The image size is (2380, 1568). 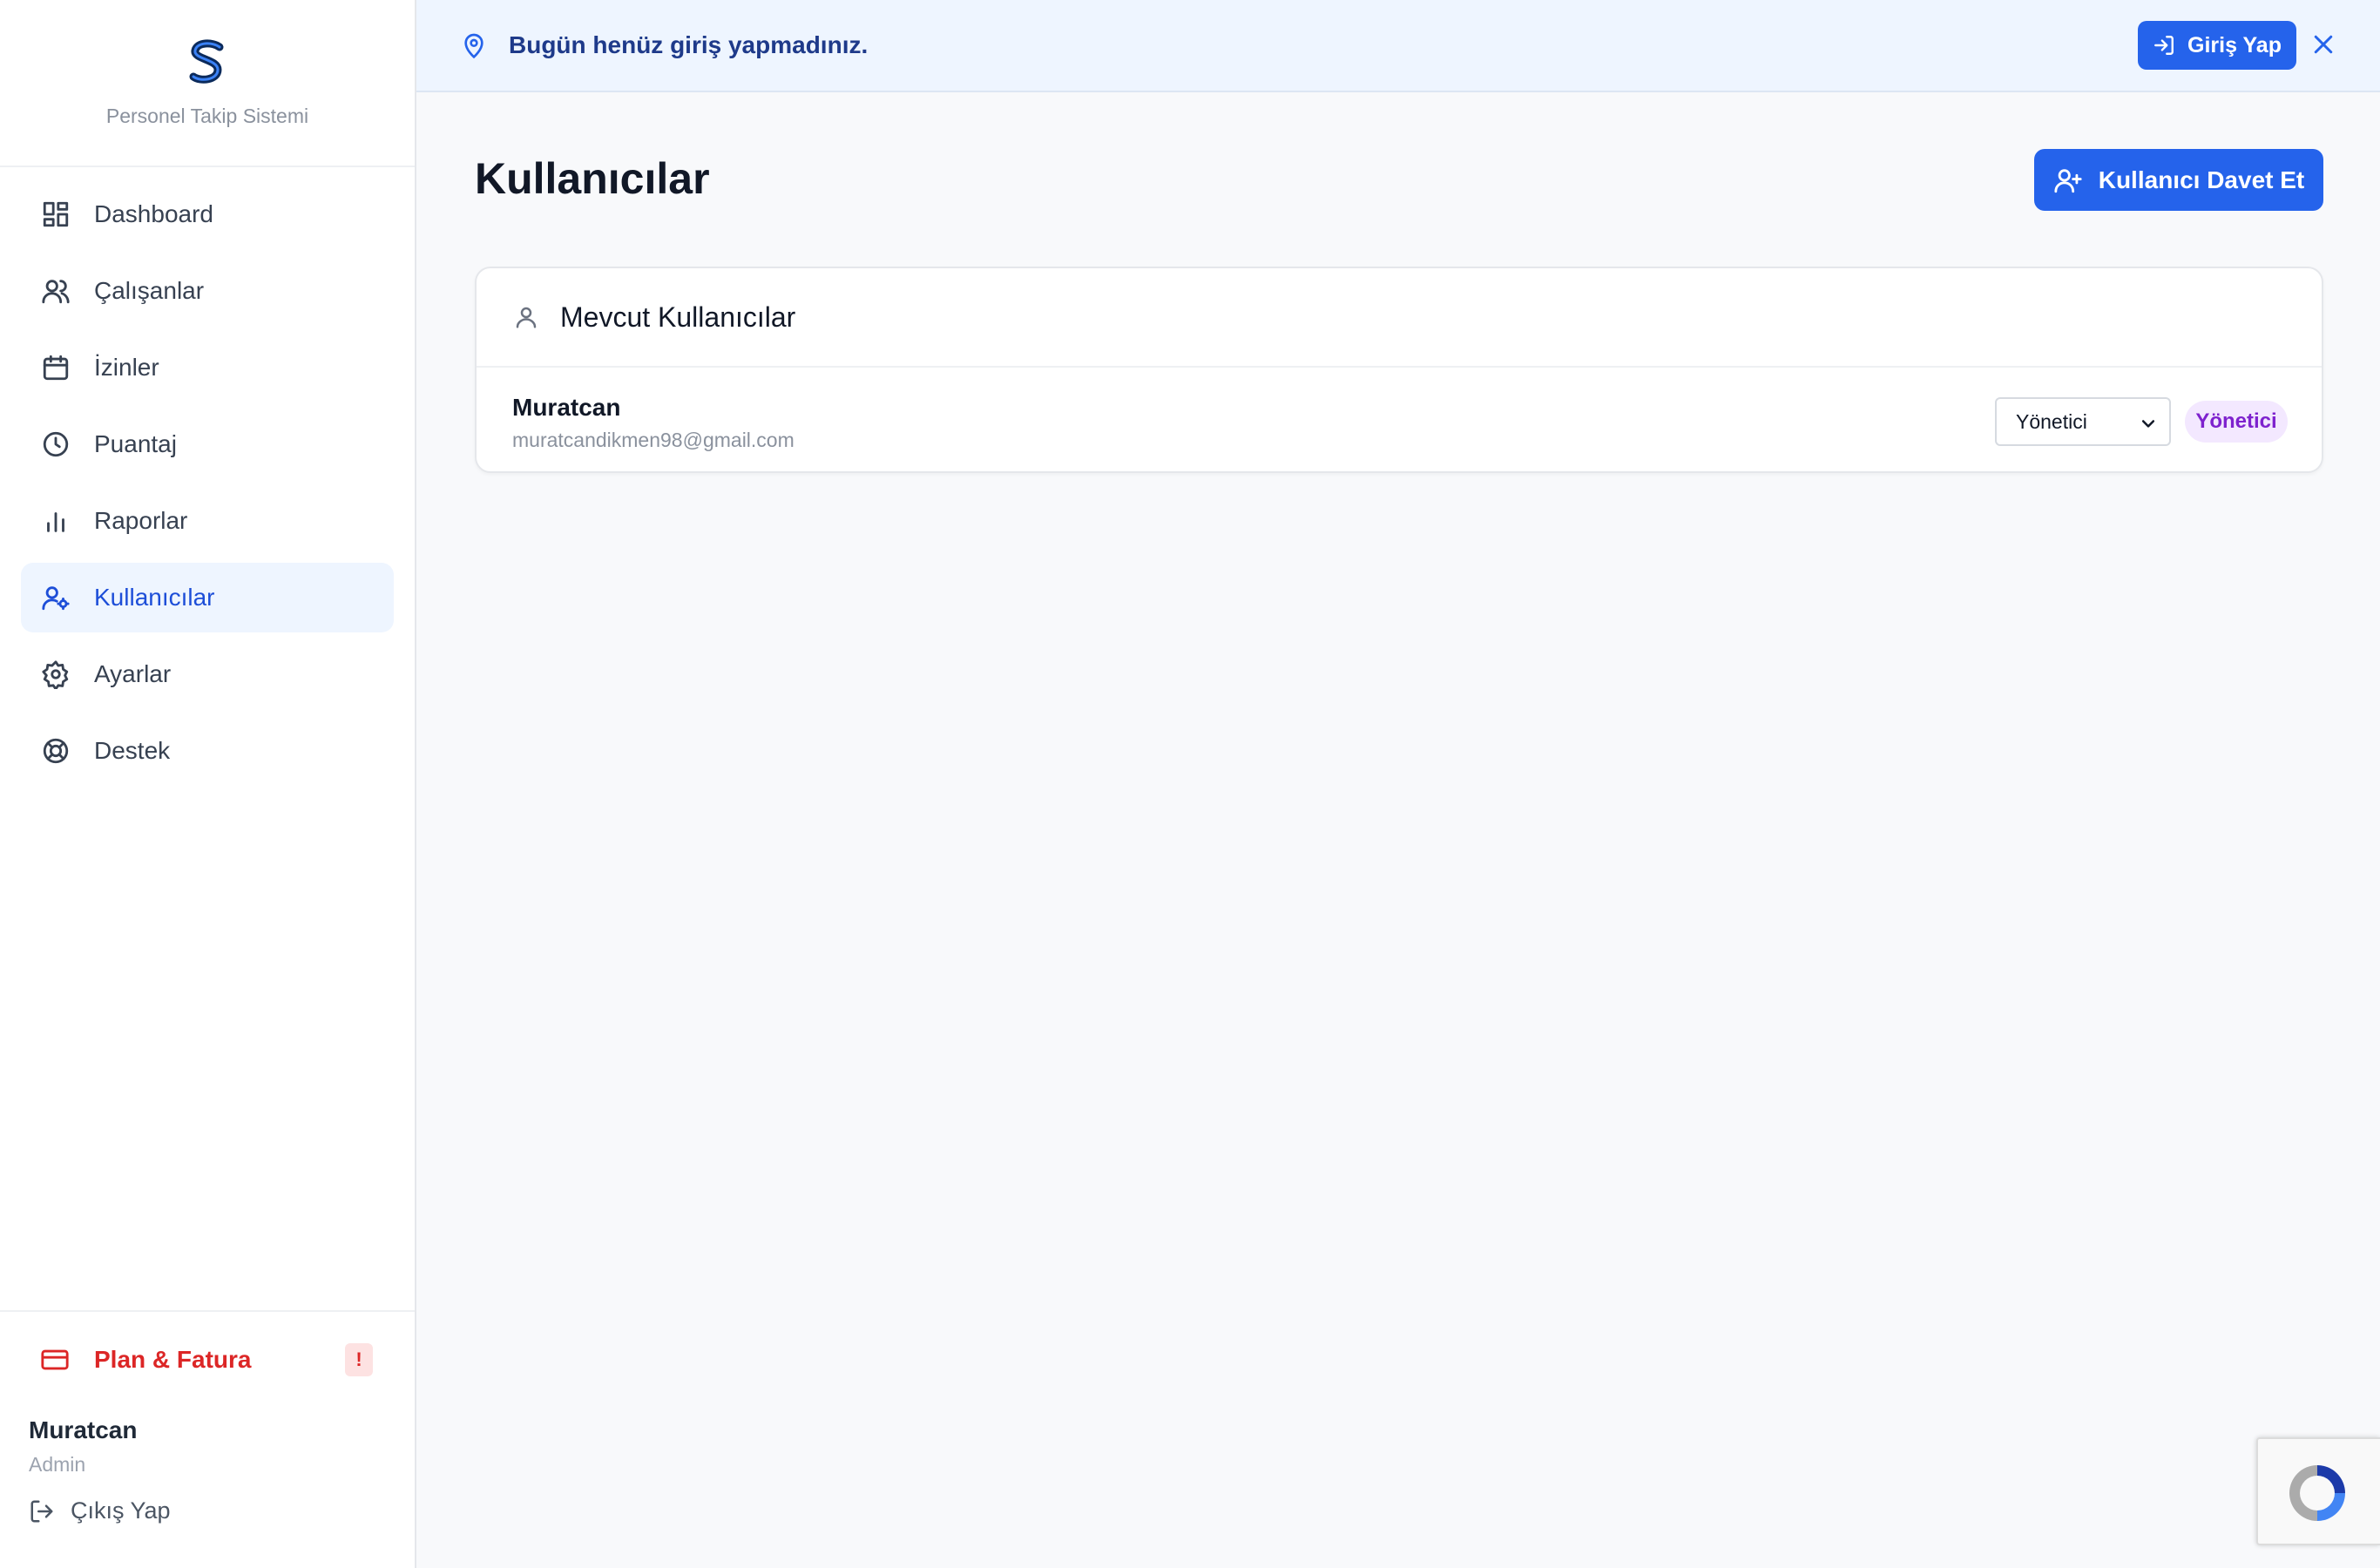 I want to click on sidebar-item-dashboard: Dashboard, so click(x=207, y=214).